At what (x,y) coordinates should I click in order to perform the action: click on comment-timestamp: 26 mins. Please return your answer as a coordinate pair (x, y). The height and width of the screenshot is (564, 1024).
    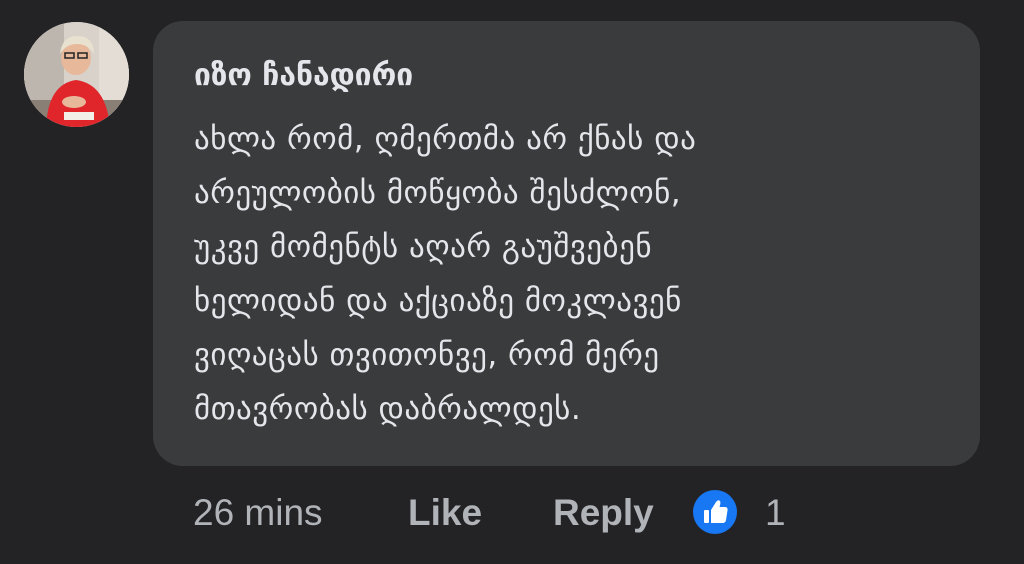
    Looking at the image, I should click on (258, 513).